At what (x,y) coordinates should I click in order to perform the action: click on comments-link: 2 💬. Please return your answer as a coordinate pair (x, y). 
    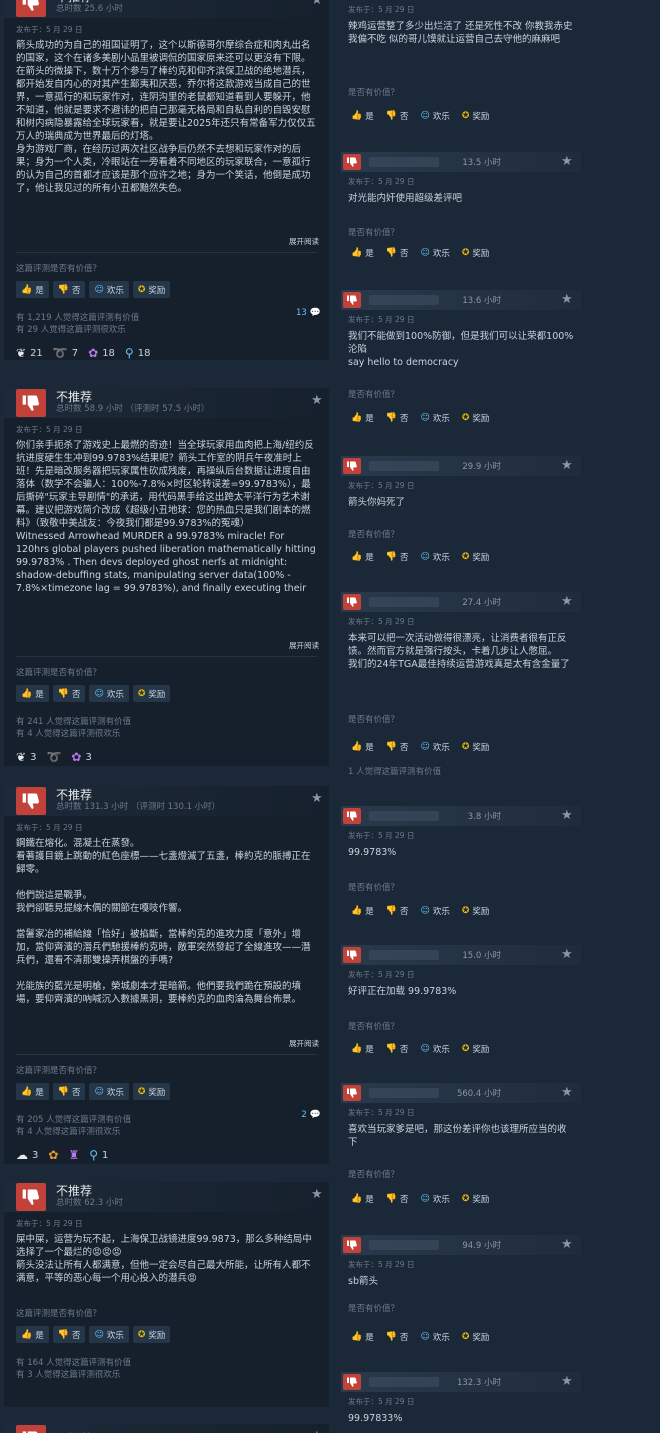
    Looking at the image, I should click on (311, 1115).